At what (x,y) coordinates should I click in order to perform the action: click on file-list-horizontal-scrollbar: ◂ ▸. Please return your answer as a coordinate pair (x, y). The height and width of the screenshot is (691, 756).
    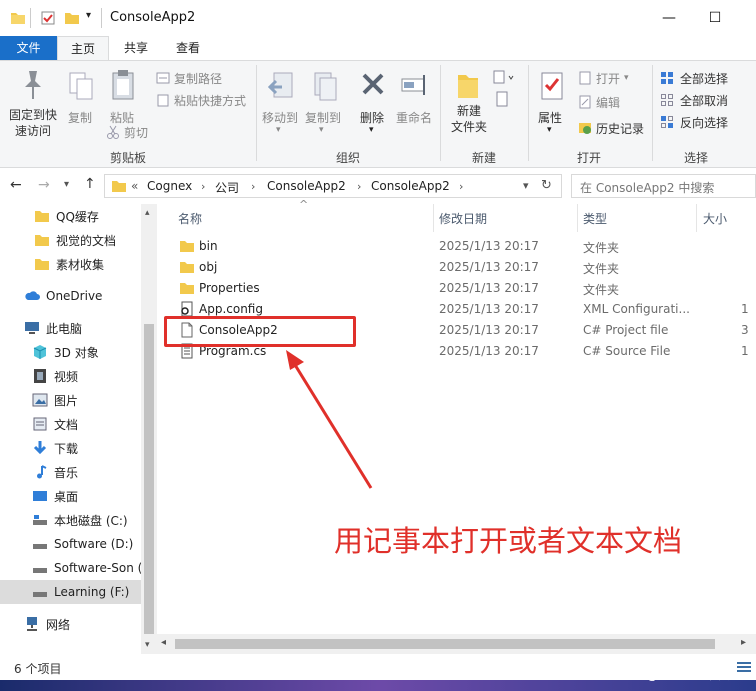
    Looking at the image, I should click on (456, 644).